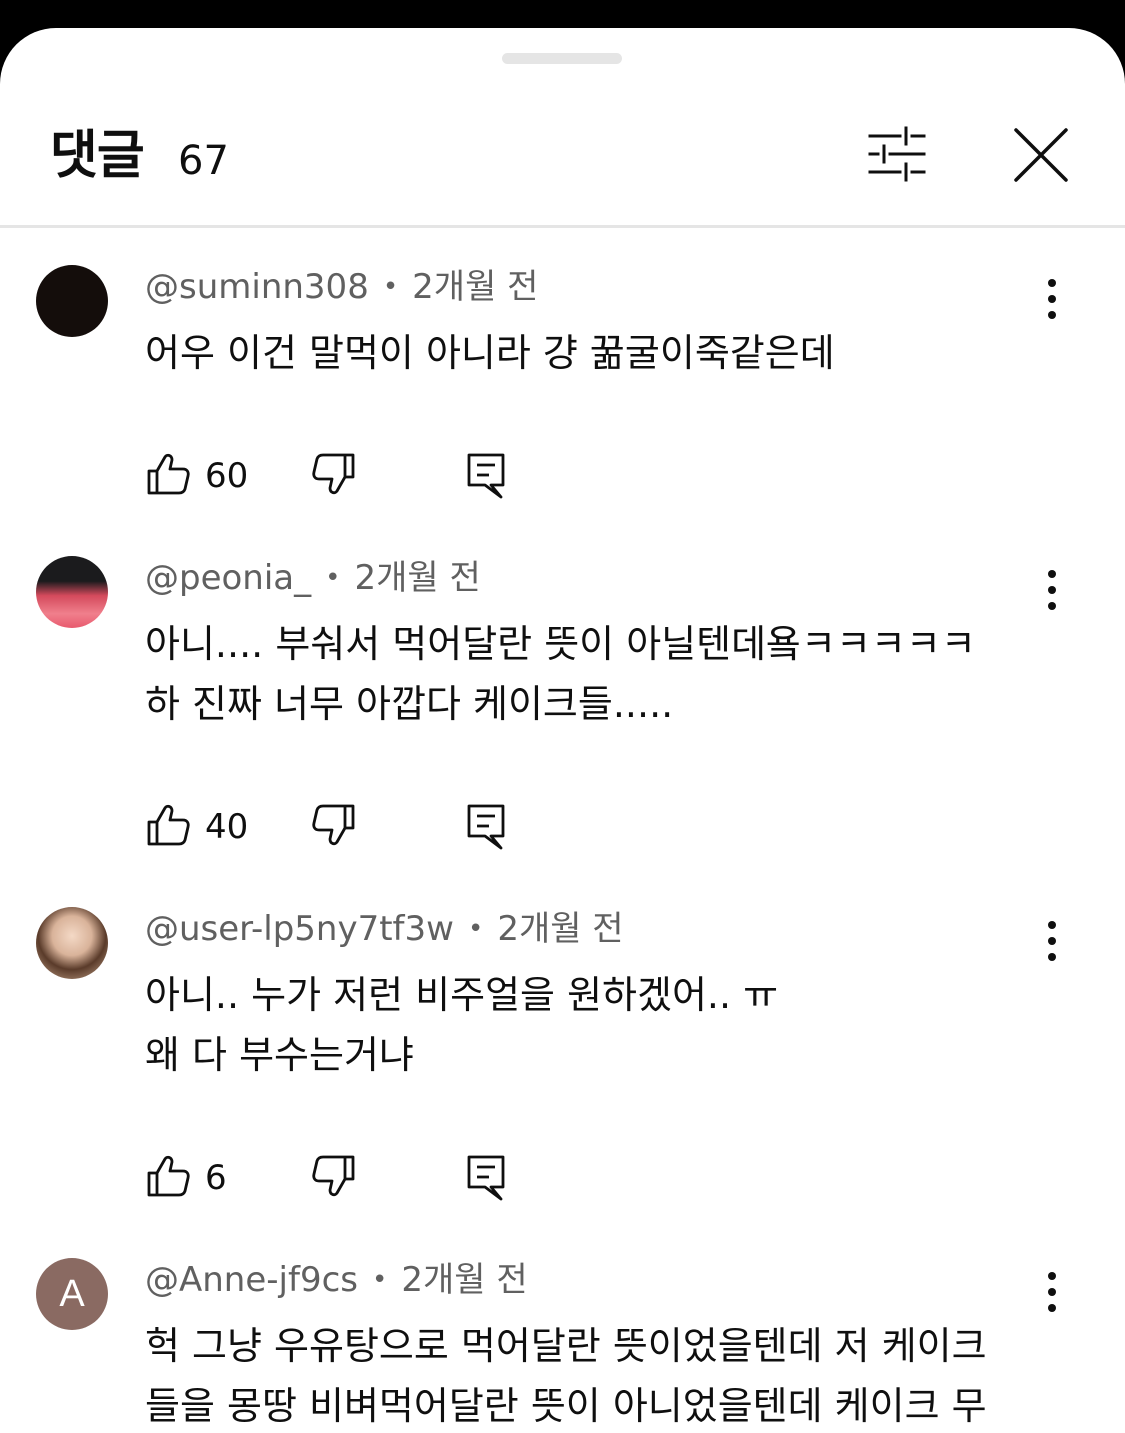  I want to click on comment-text: 어우 이건 말먹이 아니라 걍 꿂굴이죽같은데, so click(490, 353).